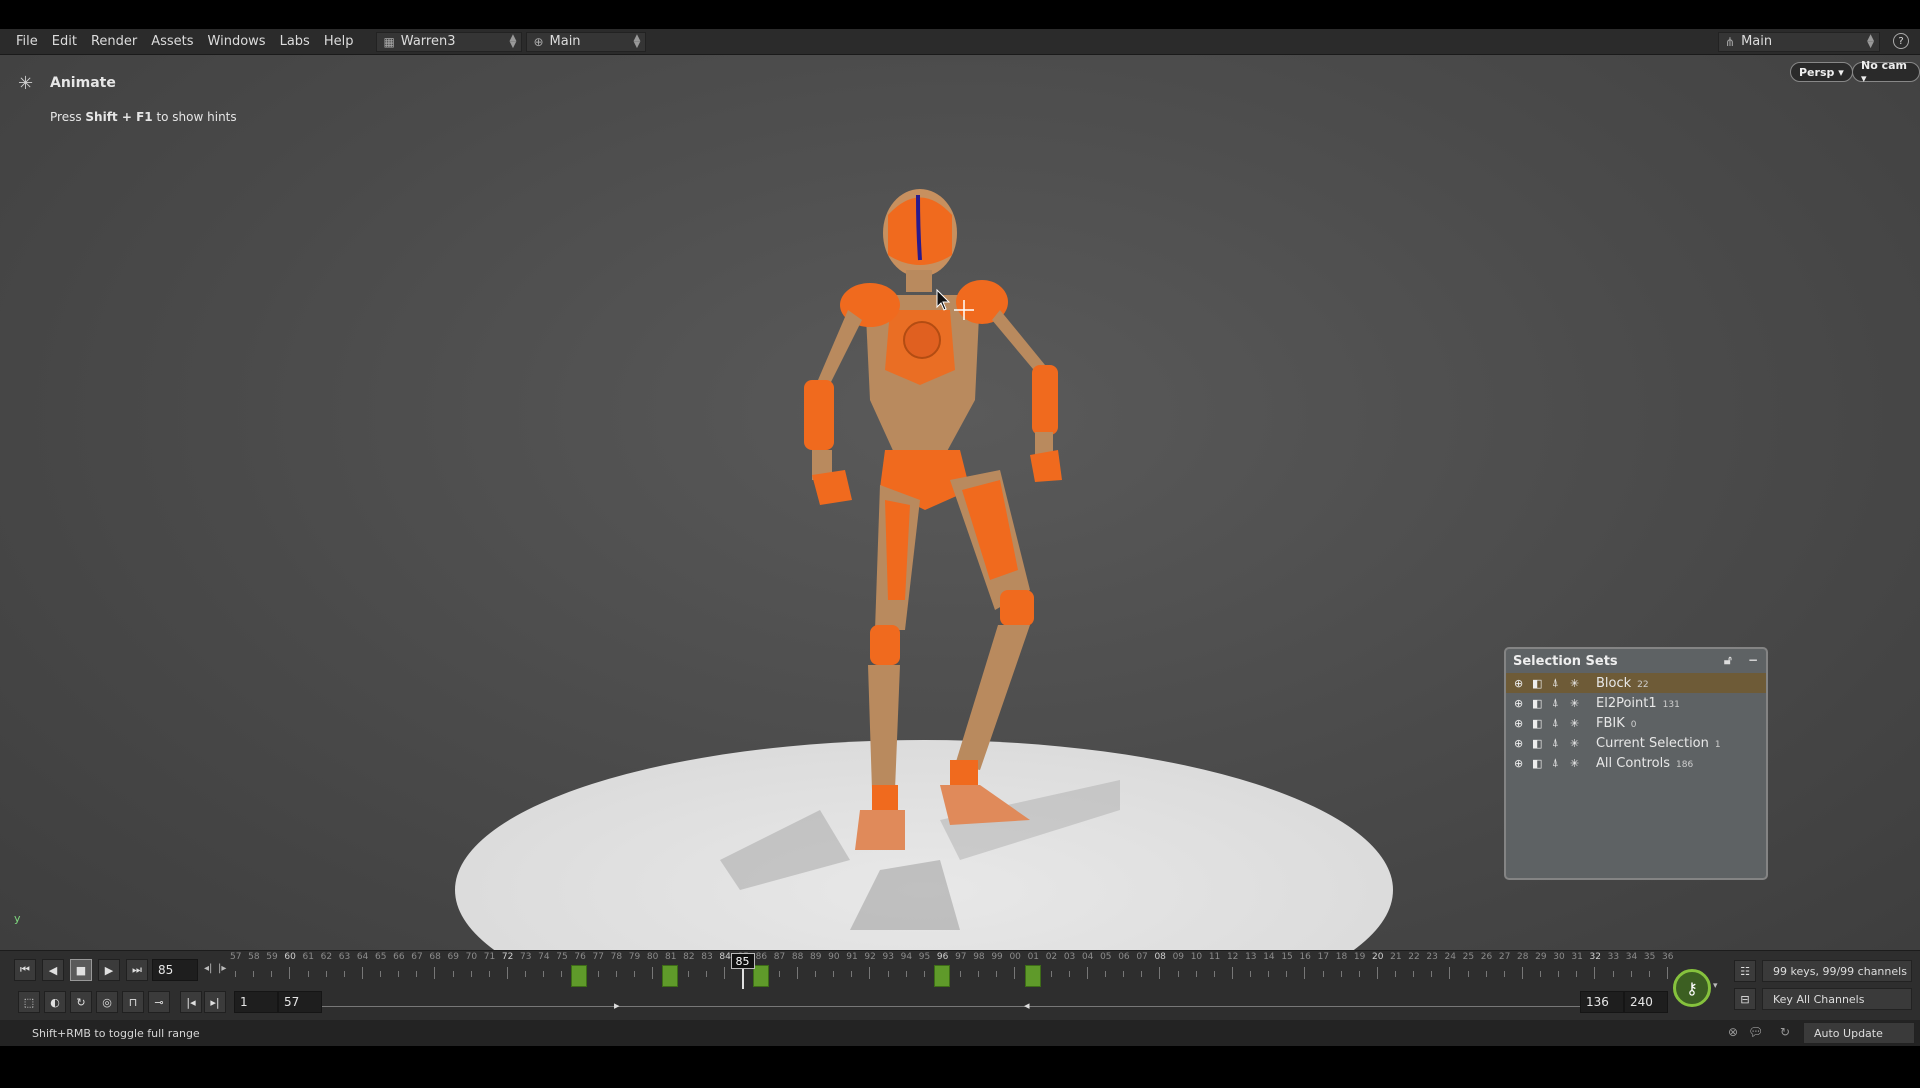  Describe the element at coordinates (1027, 1005) in the screenshot. I see `range-right-handle: ◂` at that location.